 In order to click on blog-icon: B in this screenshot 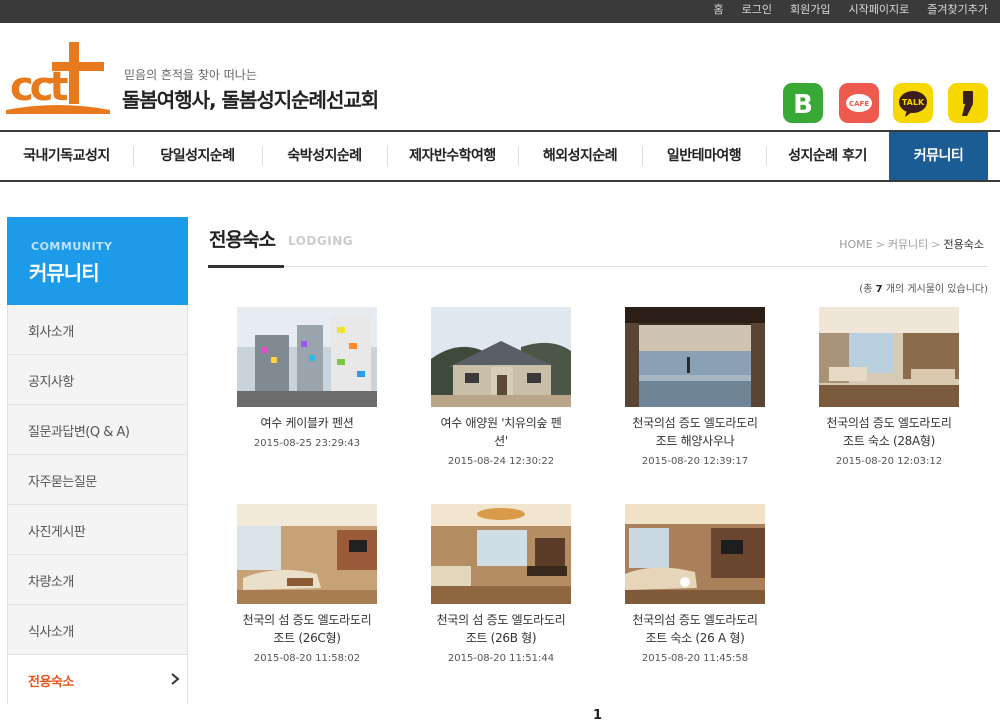, I will do `click(803, 105)`.